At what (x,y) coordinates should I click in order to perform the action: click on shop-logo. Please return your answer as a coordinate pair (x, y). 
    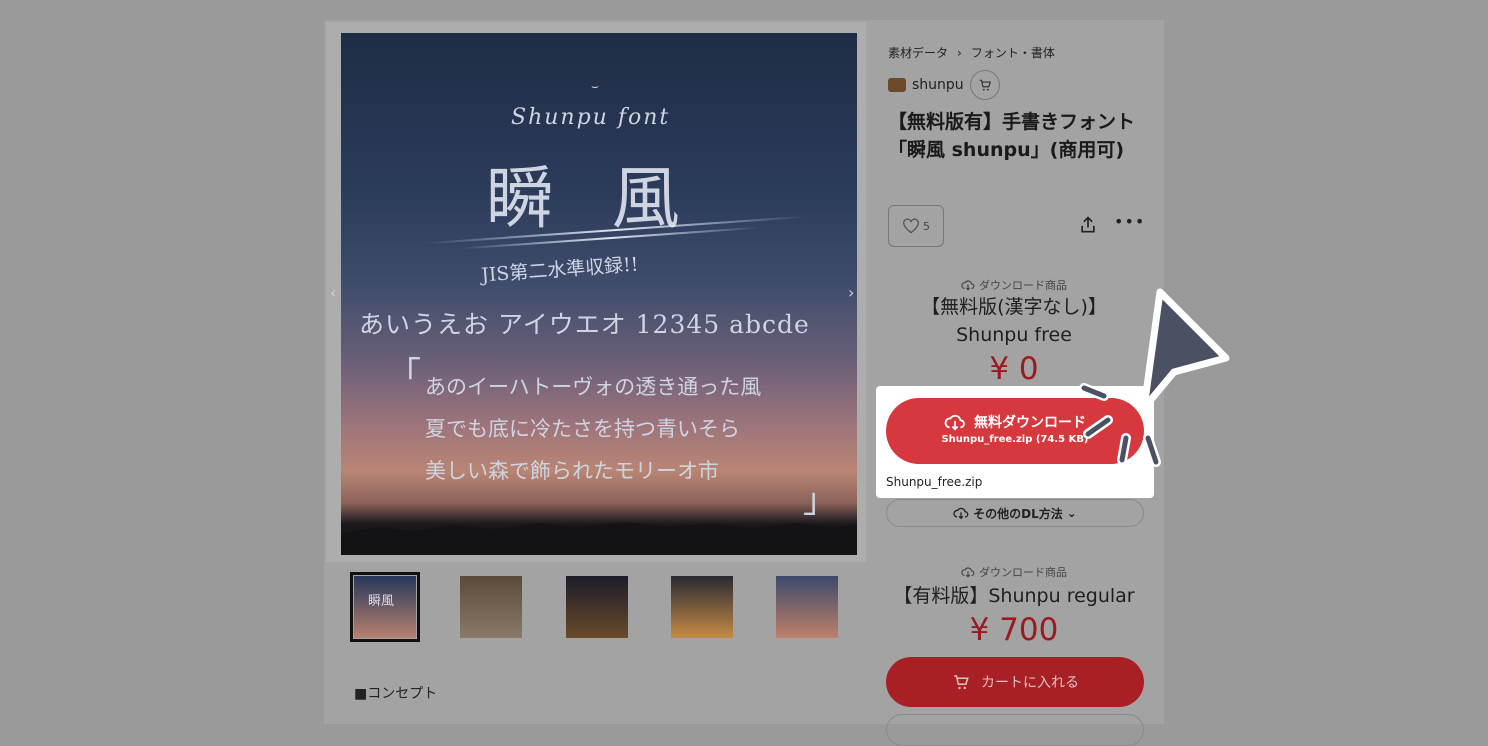
    Looking at the image, I should click on (897, 85).